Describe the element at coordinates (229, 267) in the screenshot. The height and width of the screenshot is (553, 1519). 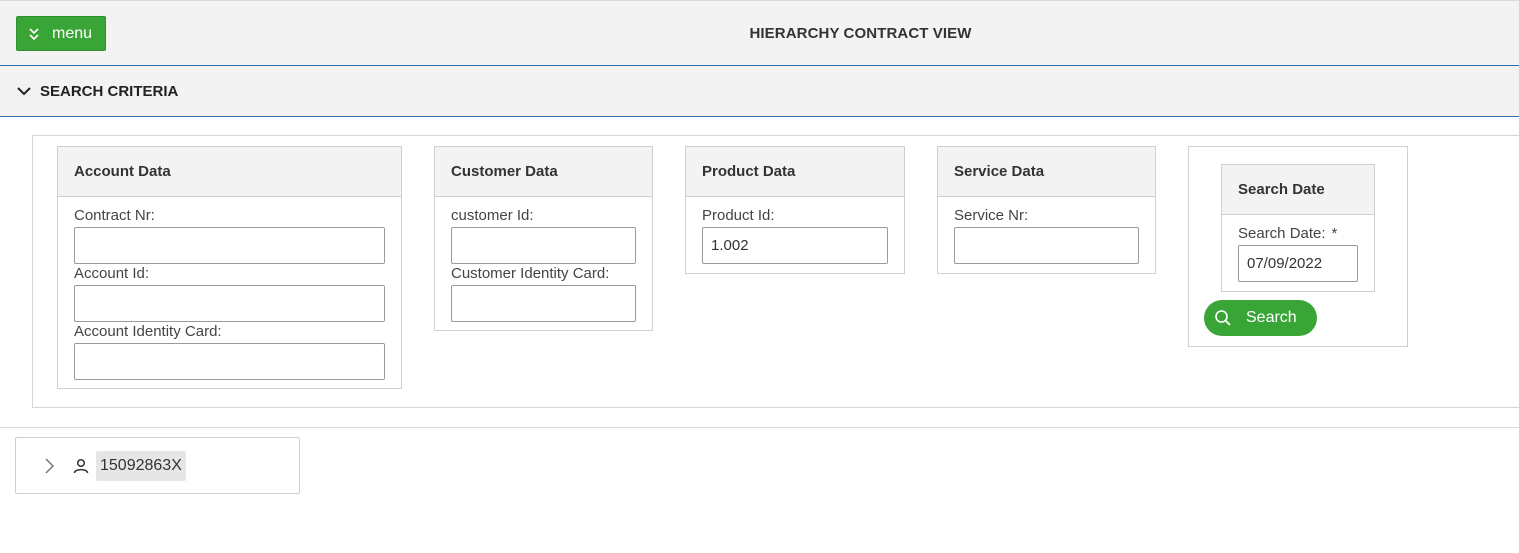
I see `account-data-fieldset: Account Data Contract Nr: Account Id` at that location.